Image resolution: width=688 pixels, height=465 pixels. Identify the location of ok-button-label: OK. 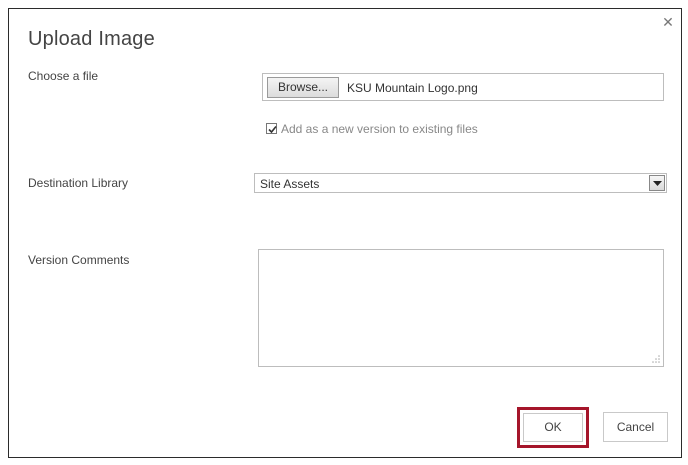
(553, 427).